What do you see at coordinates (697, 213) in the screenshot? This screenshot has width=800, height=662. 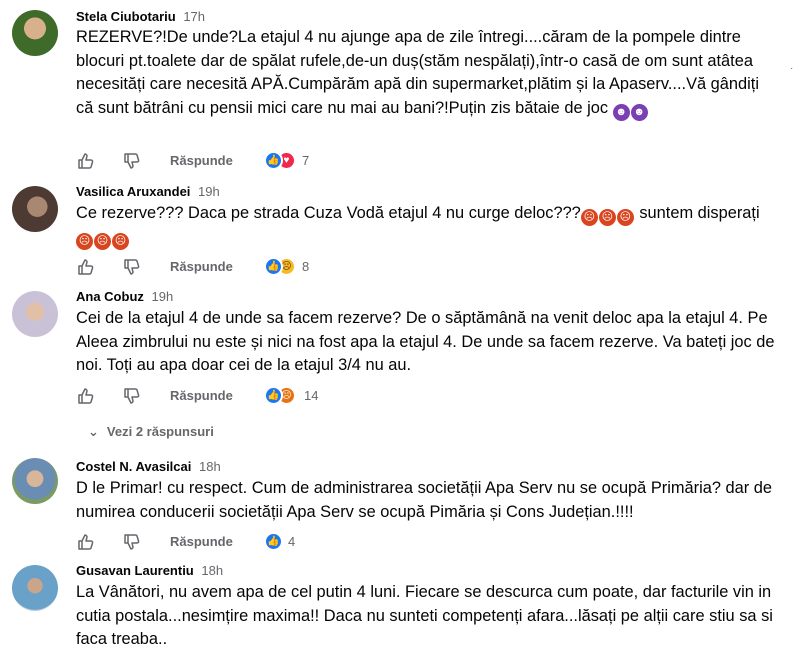 I see `comment-text-mid: suntem disperați` at bounding box center [697, 213].